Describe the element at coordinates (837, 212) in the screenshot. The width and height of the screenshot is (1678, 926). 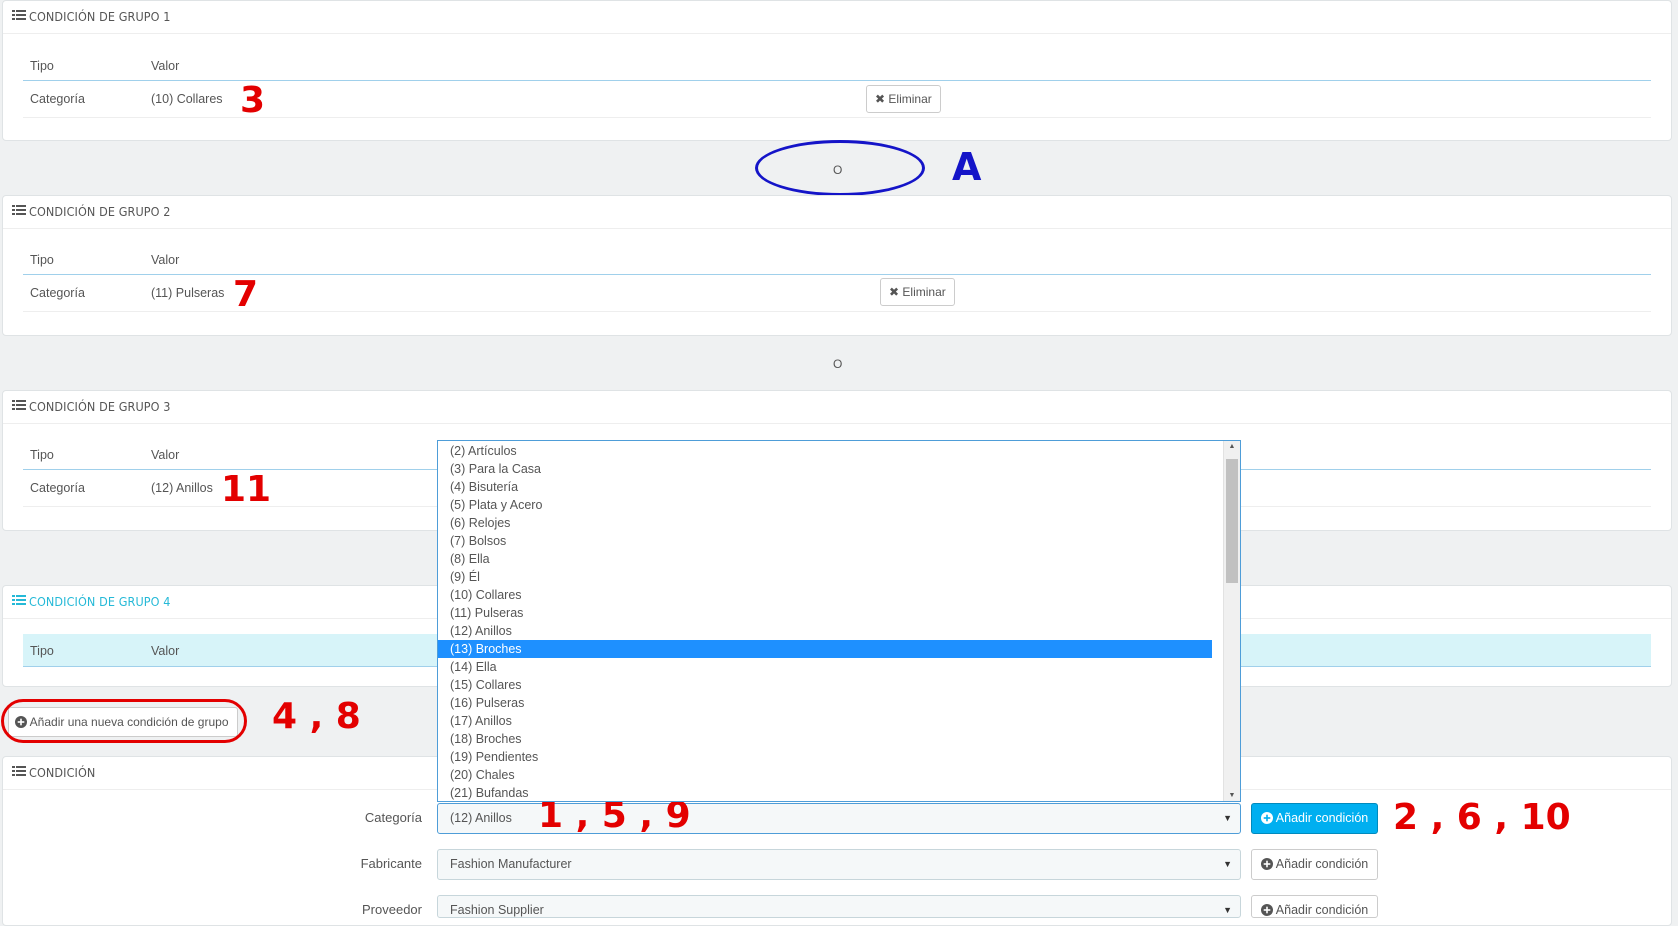
I see `group-2-header: CONDICIÓN DE GRUPO 2` at that location.